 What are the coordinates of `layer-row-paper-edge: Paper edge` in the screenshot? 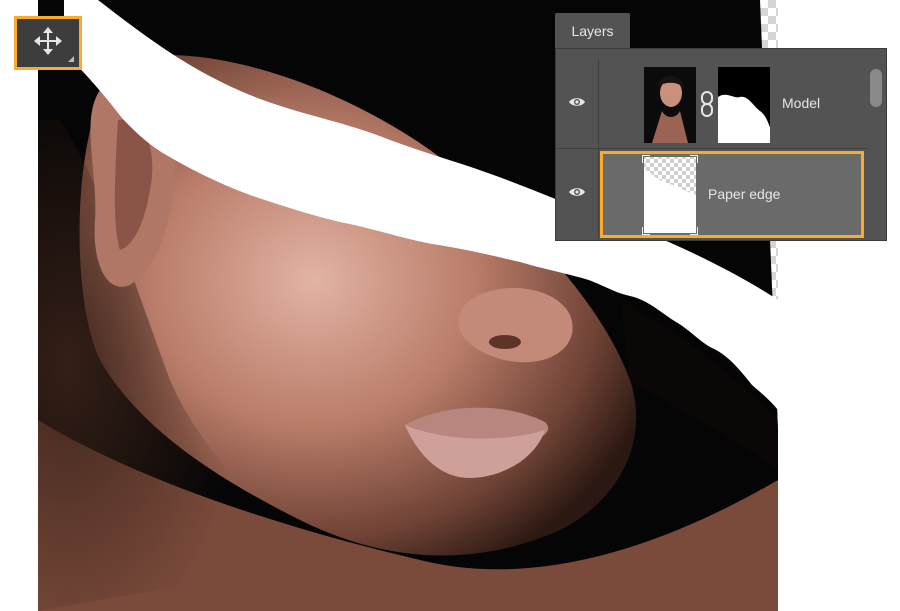 It's located at (712, 194).